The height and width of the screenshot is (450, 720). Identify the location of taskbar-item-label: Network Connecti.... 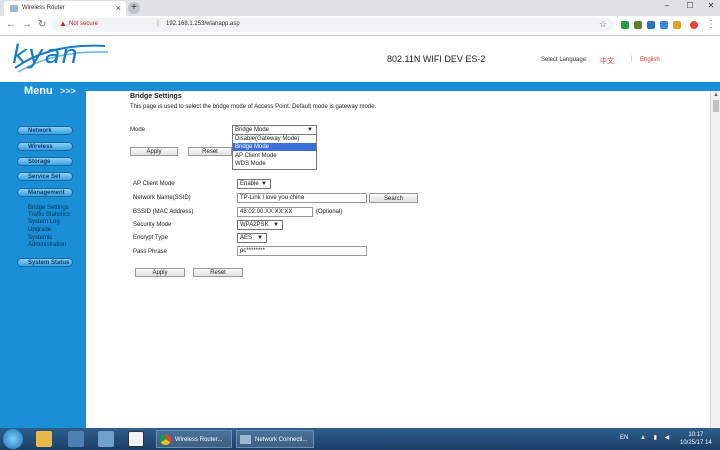
(281, 440).